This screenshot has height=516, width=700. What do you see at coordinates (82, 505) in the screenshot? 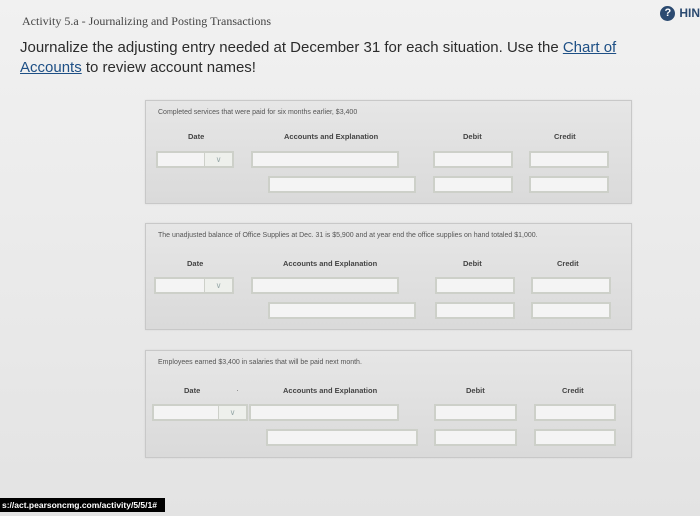
I see `status-bar-url: s://act.pearsoncmg.com/activity/5/5/1#` at bounding box center [82, 505].